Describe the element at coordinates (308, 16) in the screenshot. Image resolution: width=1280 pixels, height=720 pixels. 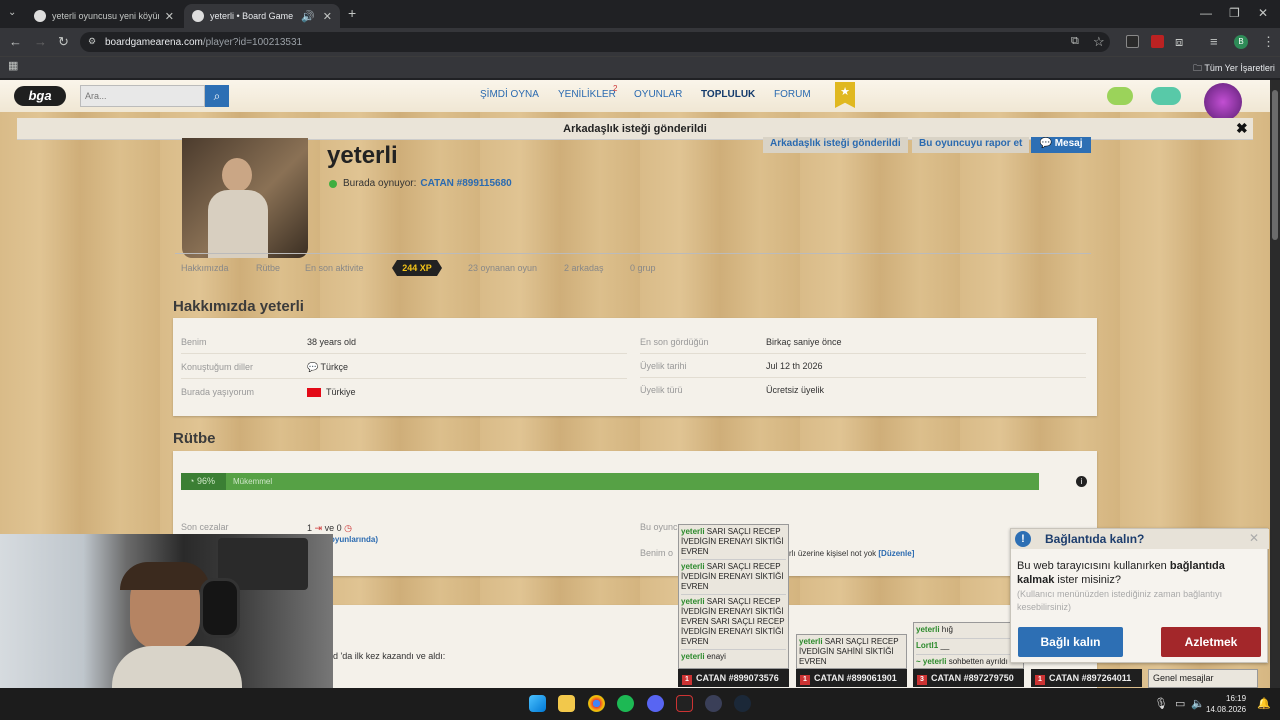
I see `audio-icon: 🔊` at that location.